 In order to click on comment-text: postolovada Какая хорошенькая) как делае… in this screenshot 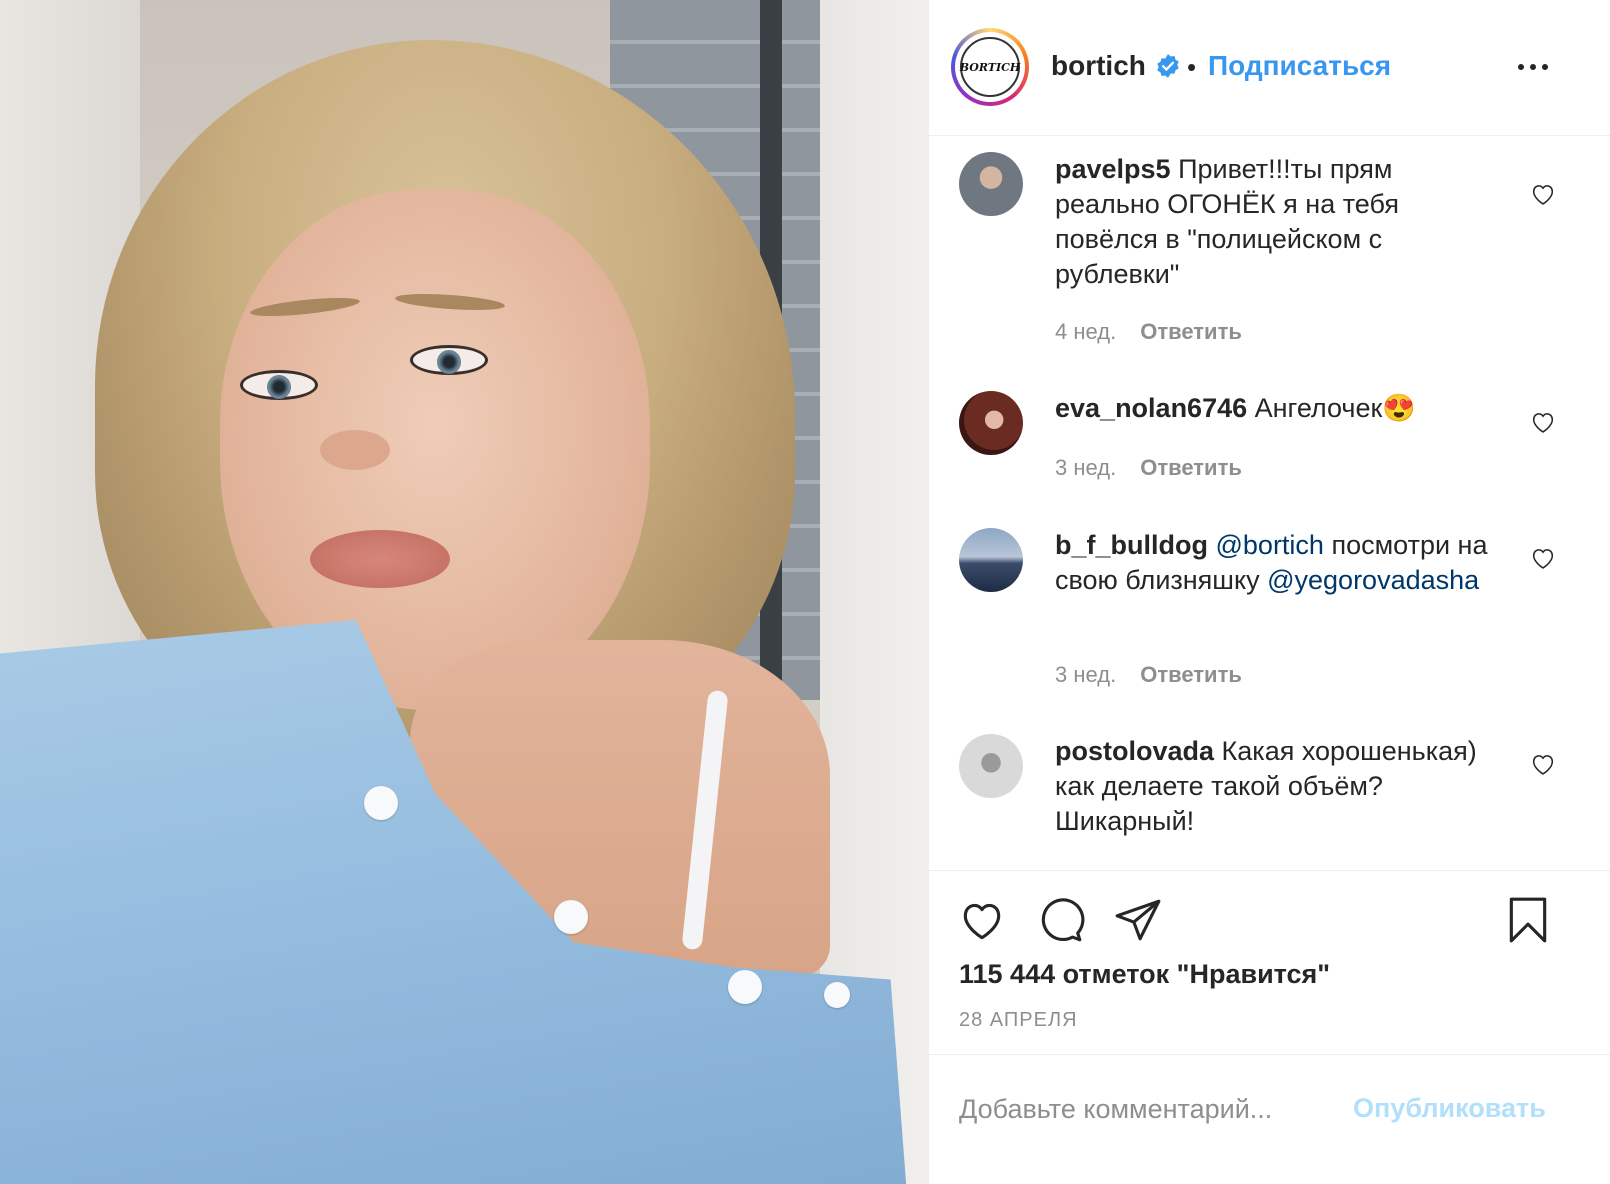, I will do `click(1275, 786)`.